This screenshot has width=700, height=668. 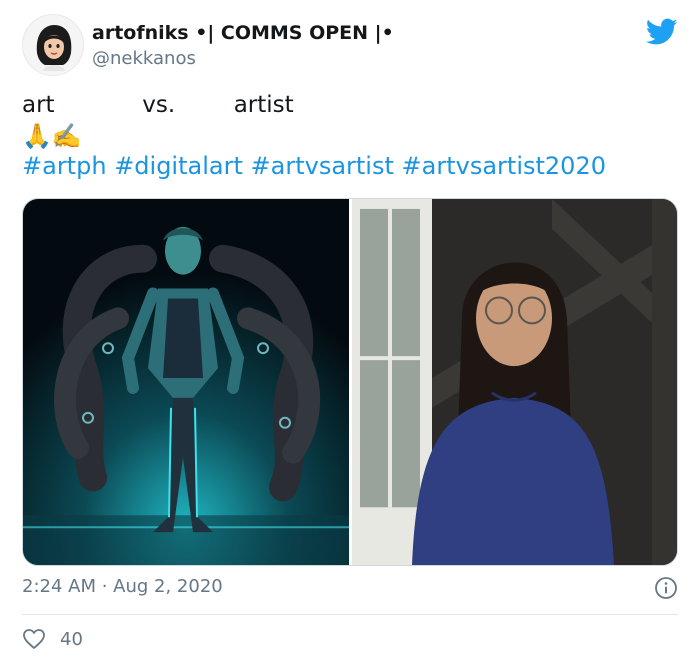 I want to click on like-count: 40, so click(x=71, y=639).